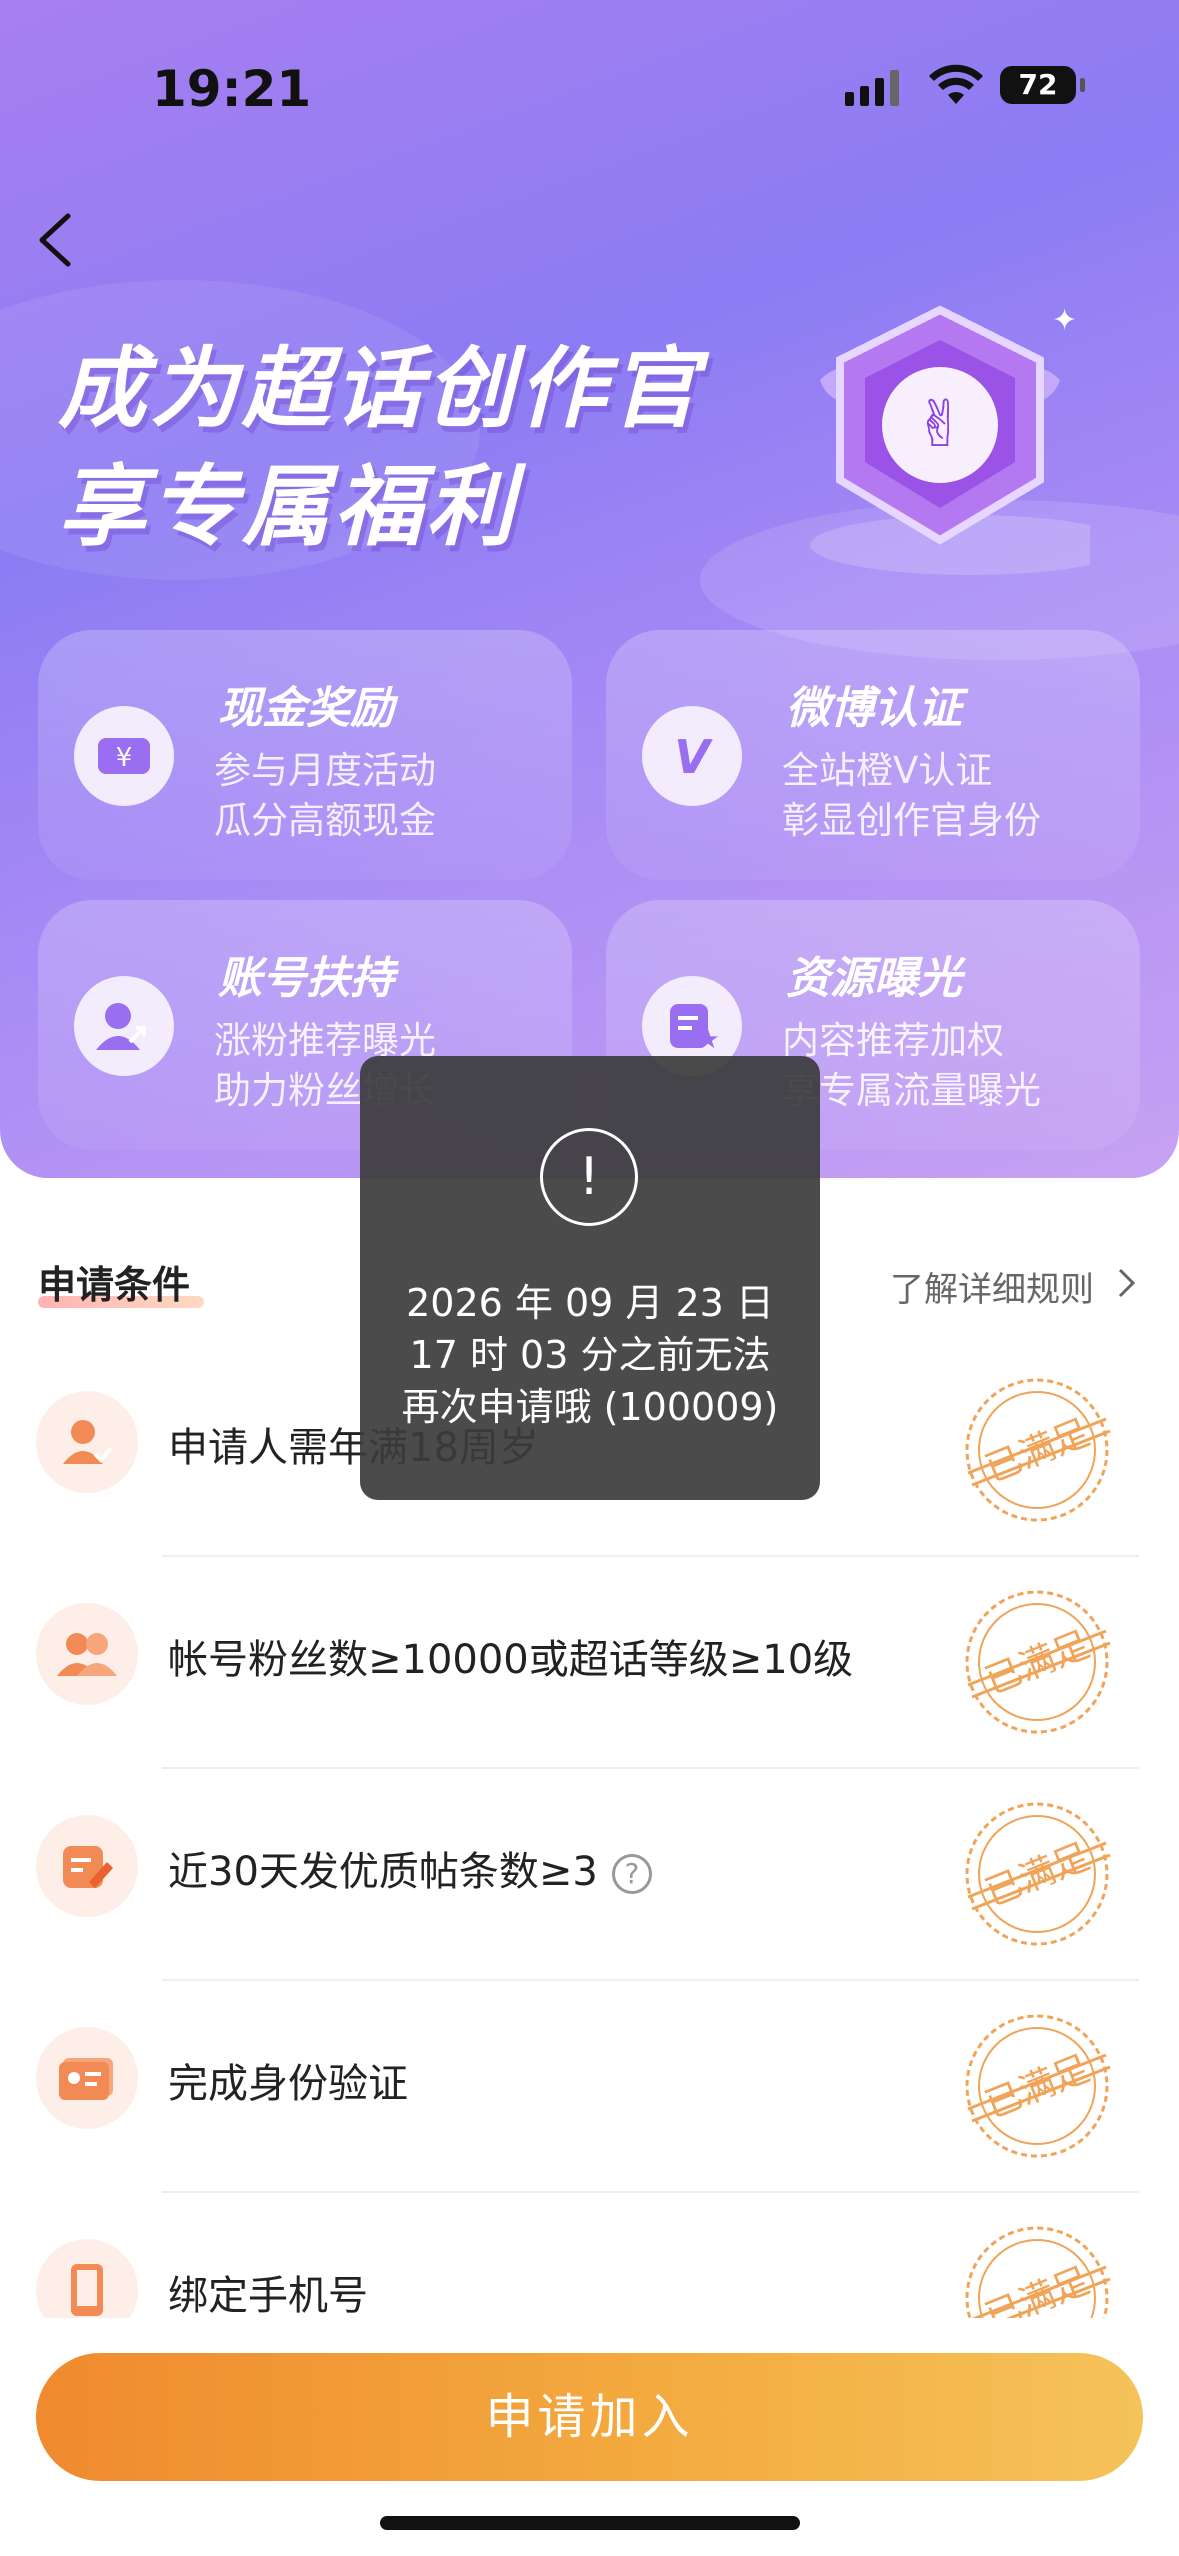 The width and height of the screenshot is (1179, 2556). I want to click on benefit-card-verify: V 微博认证 全站橙V认证 彰显创作官身份, so click(873, 755).